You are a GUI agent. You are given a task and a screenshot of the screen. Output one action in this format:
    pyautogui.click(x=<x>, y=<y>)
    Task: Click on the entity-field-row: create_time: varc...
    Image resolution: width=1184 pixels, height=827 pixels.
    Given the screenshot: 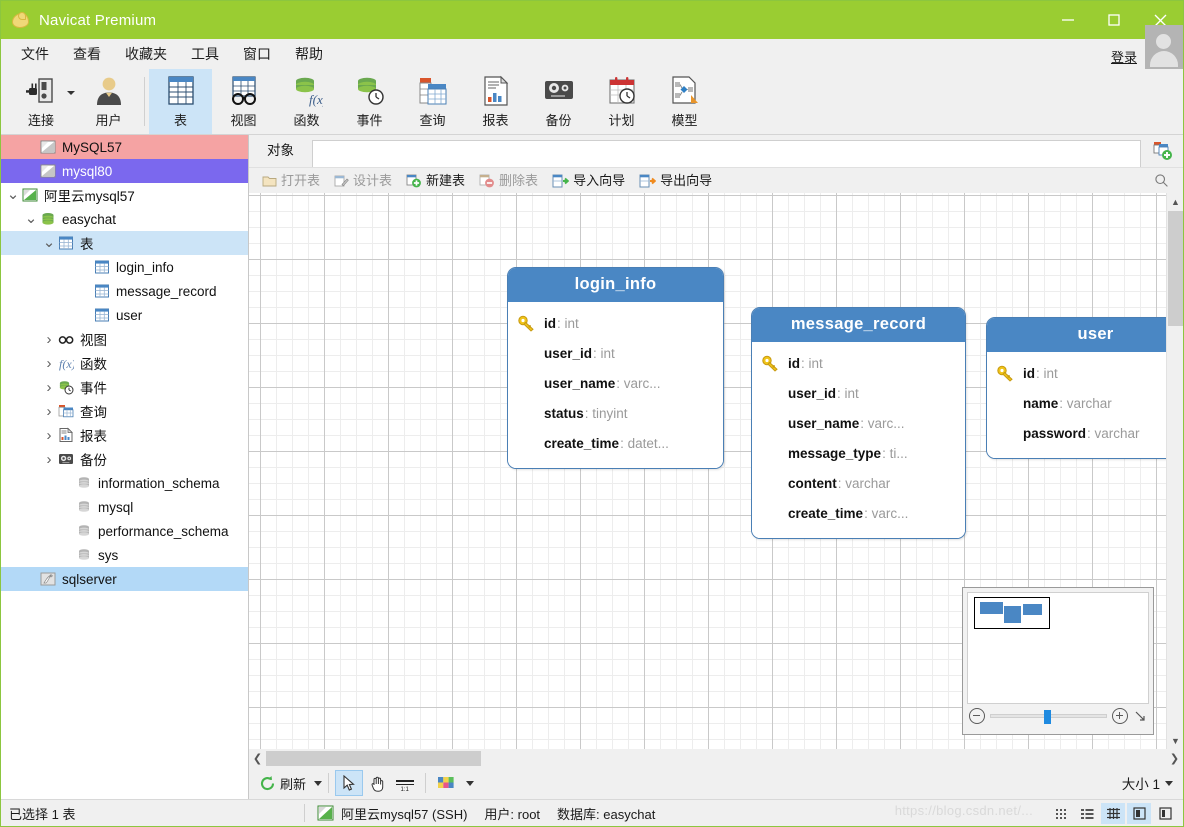 What is the action you would take?
    pyautogui.click(x=858, y=513)
    